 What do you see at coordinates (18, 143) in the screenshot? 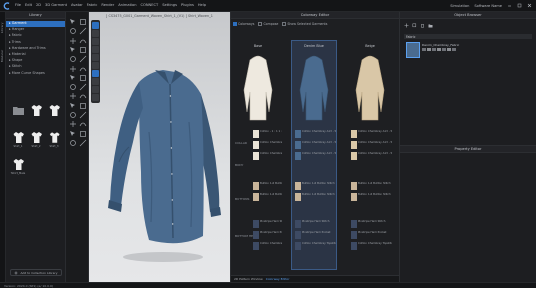
I see `library-thumb-shirt: Shirt_1` at bounding box center [18, 143].